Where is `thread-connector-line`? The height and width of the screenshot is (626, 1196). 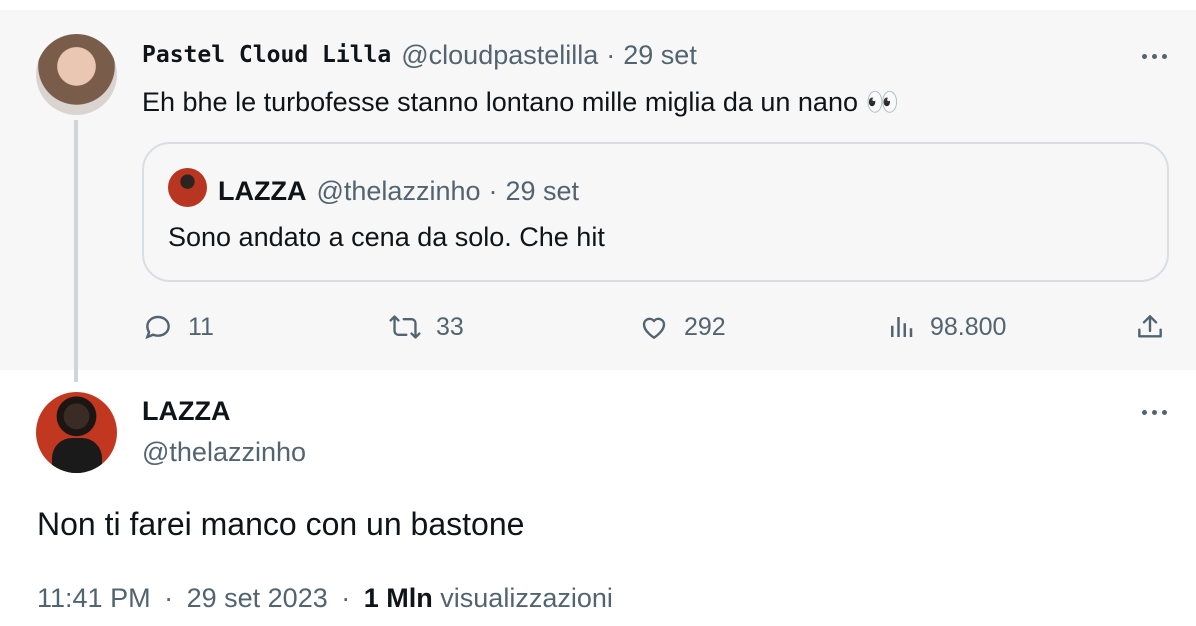 thread-connector-line is located at coordinates (76, 251).